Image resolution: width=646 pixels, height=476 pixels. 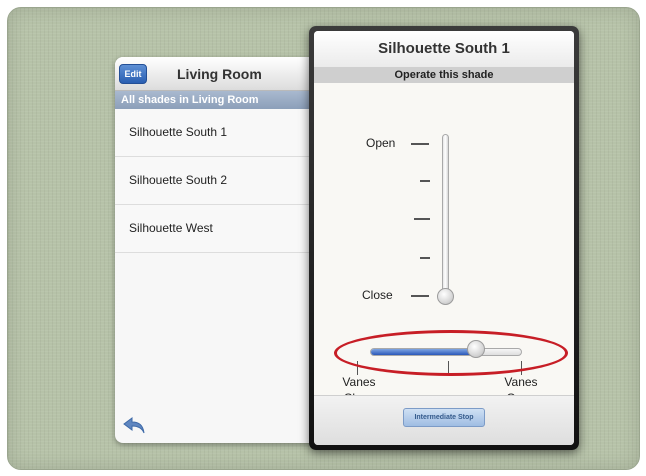 What do you see at coordinates (425, 258) in the screenshot?
I see `tick-three-quarter` at bounding box center [425, 258].